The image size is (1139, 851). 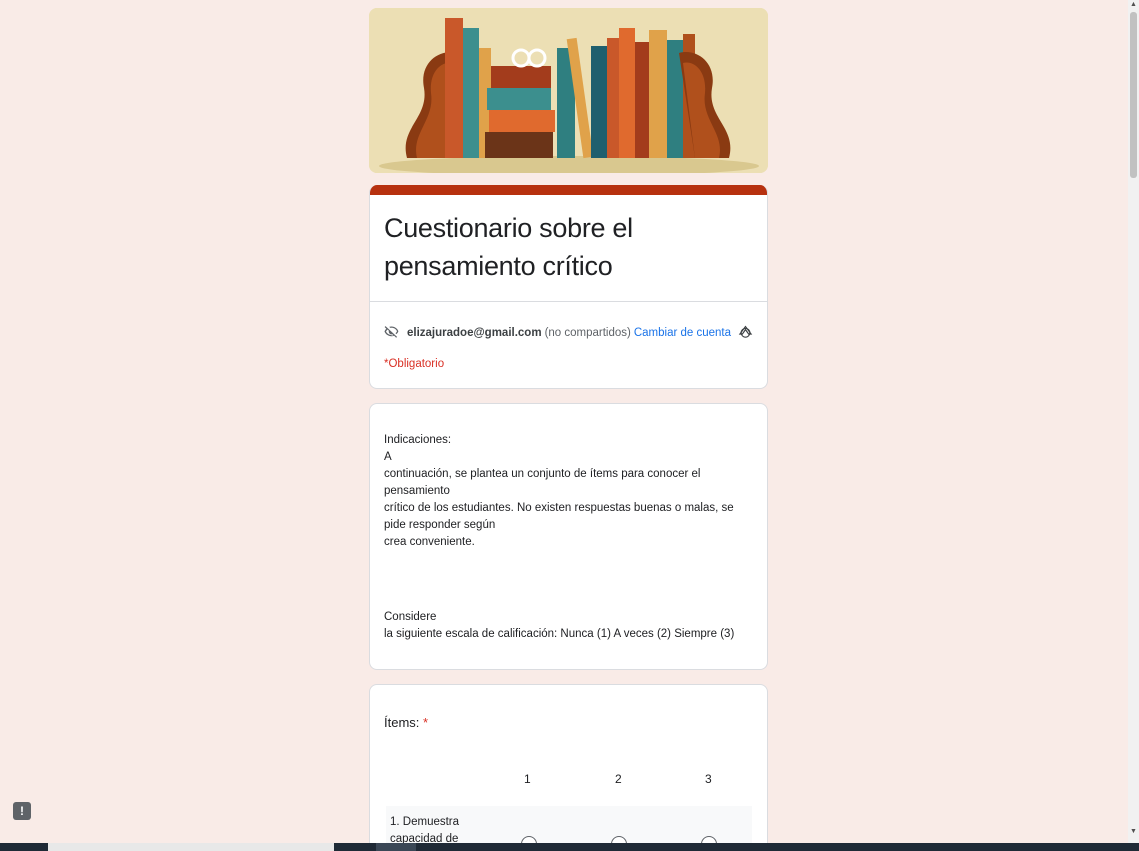 What do you see at coordinates (569, 824) in the screenshot?
I see `grid-row: 1. Demuestra capacidad de pensar` at bounding box center [569, 824].